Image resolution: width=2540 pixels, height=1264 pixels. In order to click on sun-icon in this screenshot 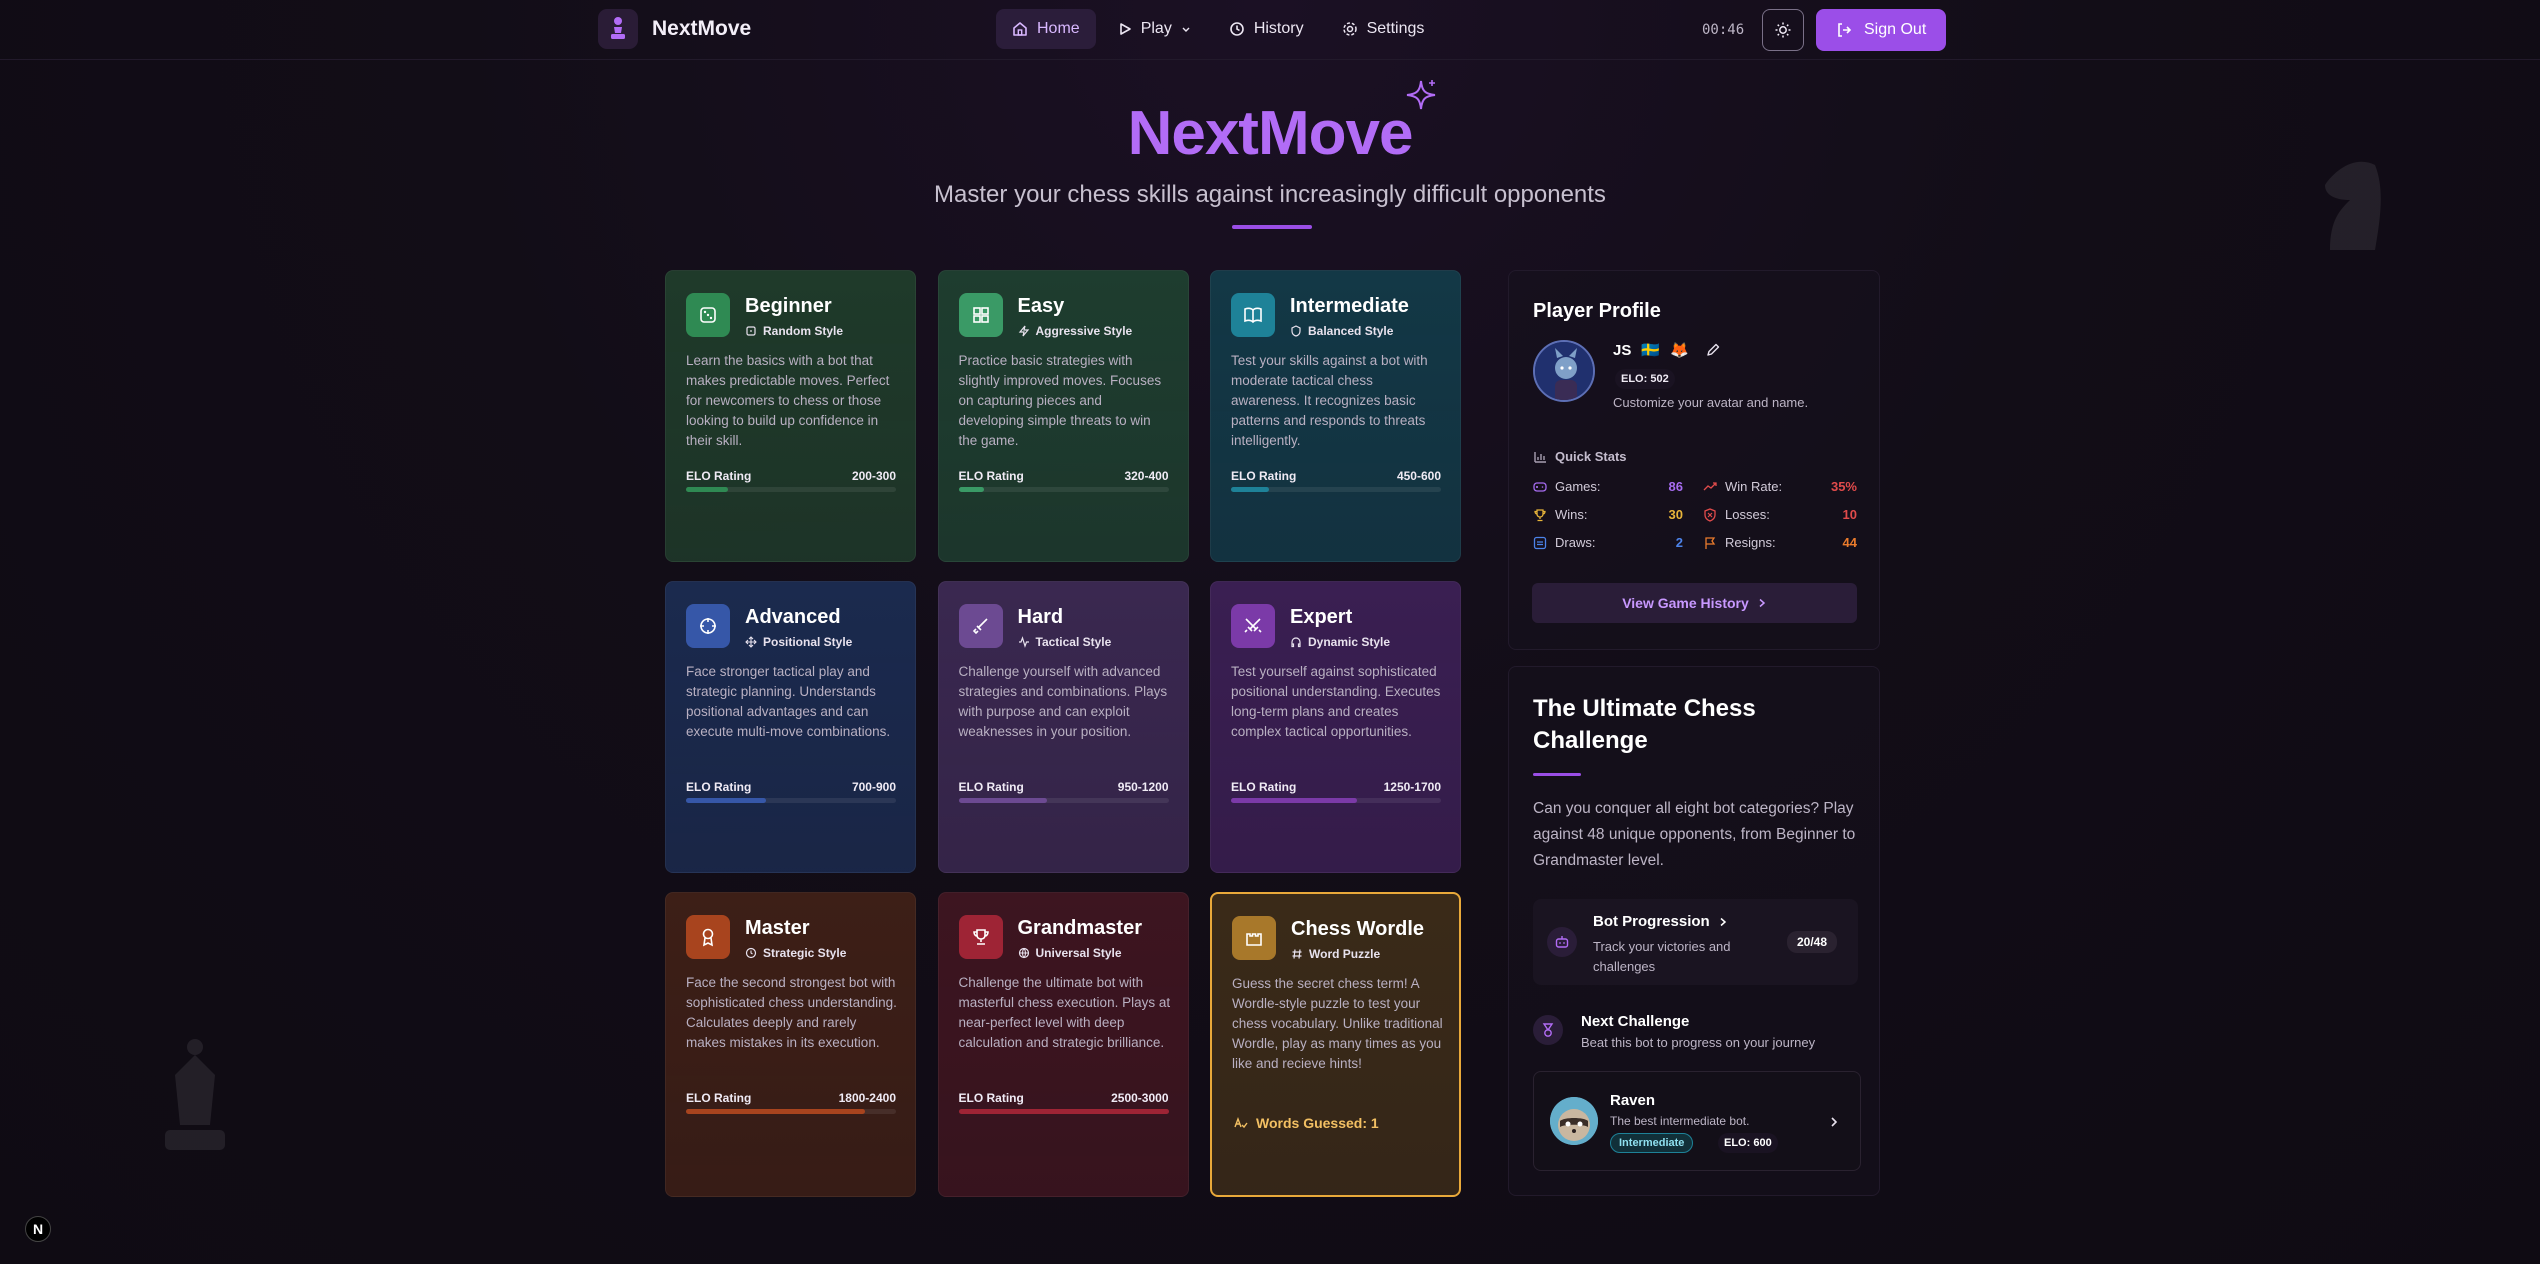, I will do `click(1783, 30)`.